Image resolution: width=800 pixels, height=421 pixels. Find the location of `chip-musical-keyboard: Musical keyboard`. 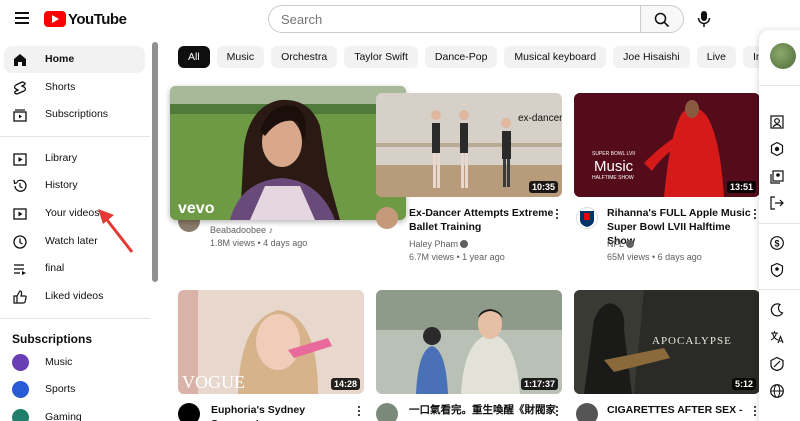

chip-musical-keyboard: Musical keyboard is located at coordinates (555, 57).